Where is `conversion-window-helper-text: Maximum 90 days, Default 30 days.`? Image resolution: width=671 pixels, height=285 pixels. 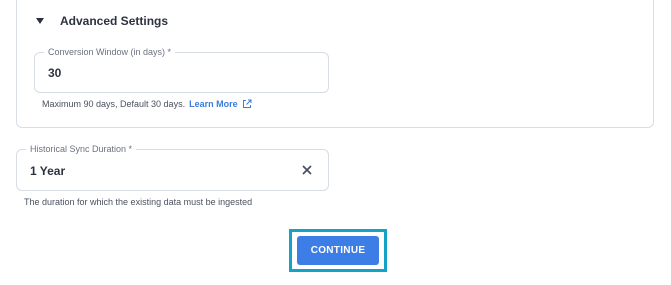 conversion-window-helper-text: Maximum 90 days, Default 30 days. is located at coordinates (114, 104).